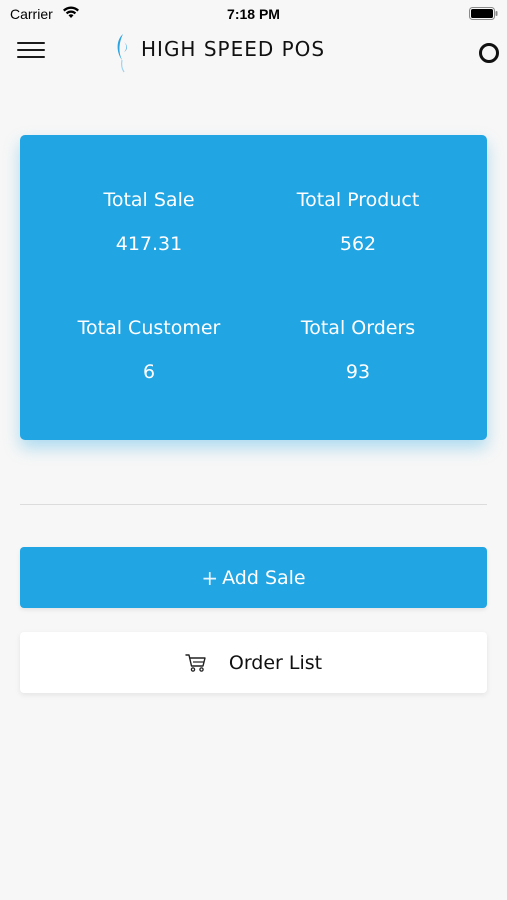  What do you see at coordinates (483, 13) in the screenshot?
I see `battery-icon` at bounding box center [483, 13].